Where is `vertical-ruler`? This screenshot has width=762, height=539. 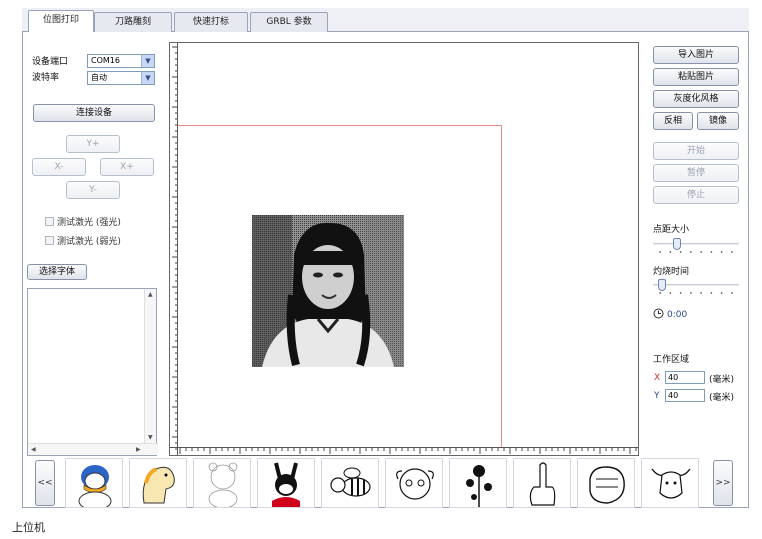 vertical-ruler is located at coordinates (175, 249).